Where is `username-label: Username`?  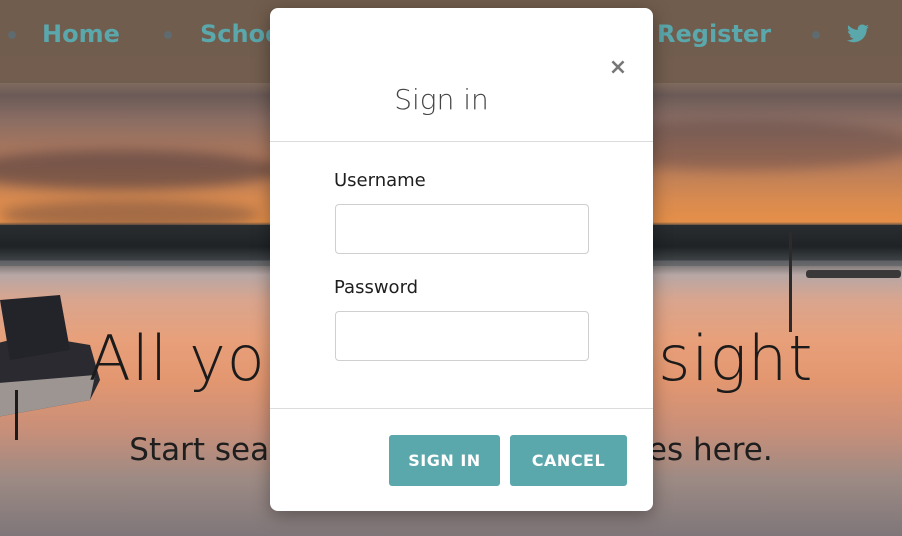 username-label: Username is located at coordinates (380, 180).